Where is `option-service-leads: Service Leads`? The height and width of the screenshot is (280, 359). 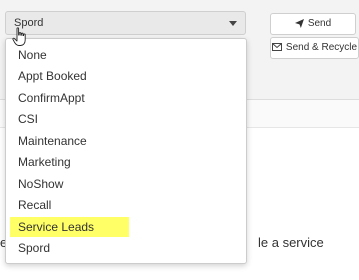 option-service-leads: Service Leads is located at coordinates (69, 227).